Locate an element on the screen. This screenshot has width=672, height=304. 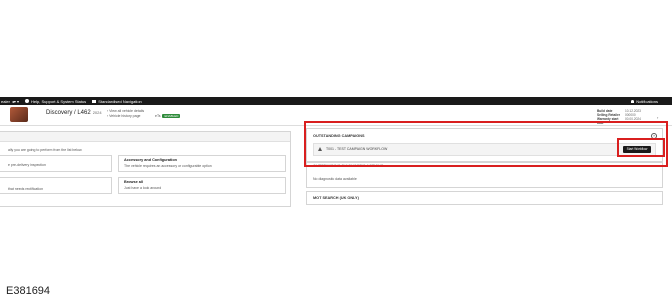
rectification-text: that needs rectification is located at coordinates (26, 189).